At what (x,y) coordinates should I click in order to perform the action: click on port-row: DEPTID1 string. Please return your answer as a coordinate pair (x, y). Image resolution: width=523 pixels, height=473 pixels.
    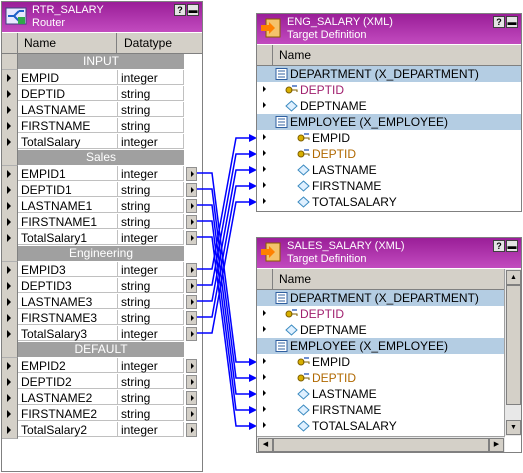
    Looking at the image, I should click on (102, 190).